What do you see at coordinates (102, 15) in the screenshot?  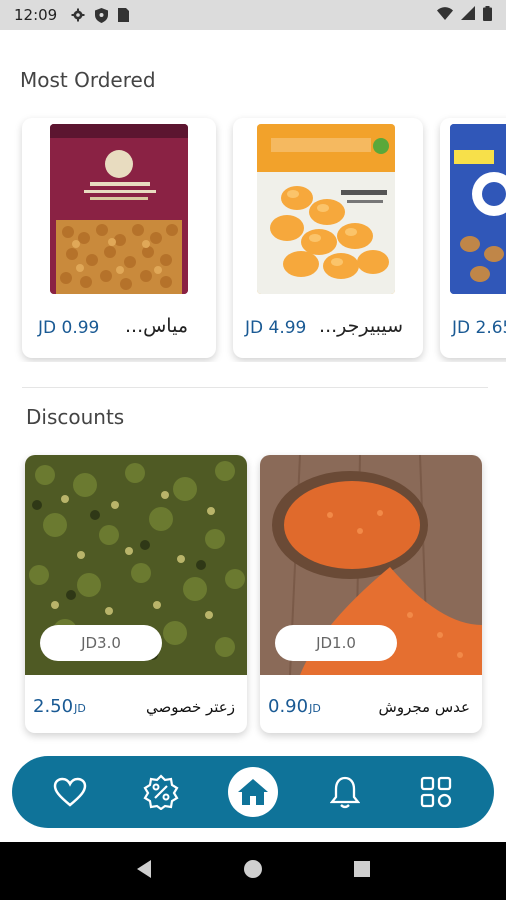 I see `shield-icon` at bounding box center [102, 15].